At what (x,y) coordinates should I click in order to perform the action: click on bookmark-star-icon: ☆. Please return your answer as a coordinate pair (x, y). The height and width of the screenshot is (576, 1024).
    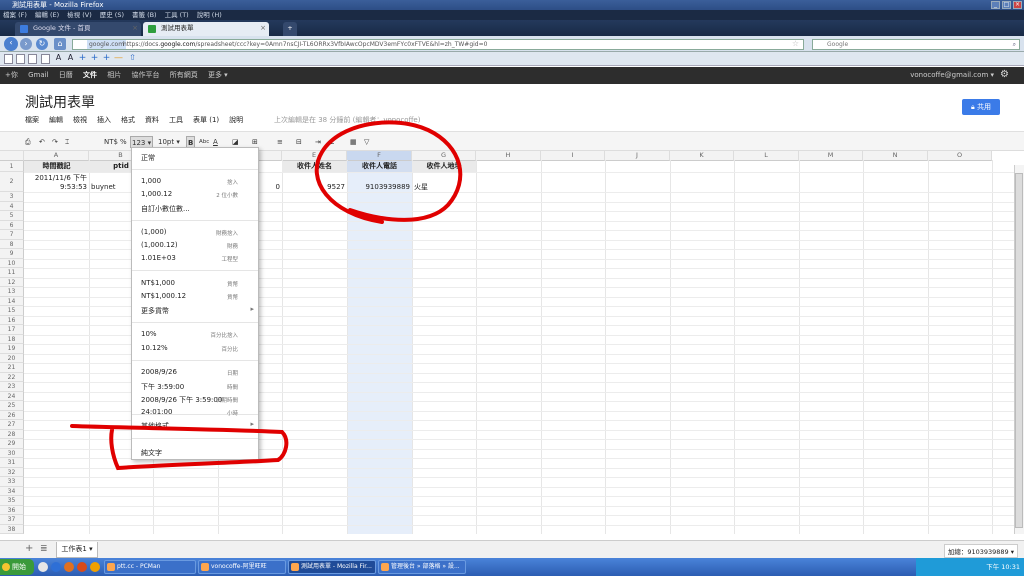
    Looking at the image, I should click on (795, 44).